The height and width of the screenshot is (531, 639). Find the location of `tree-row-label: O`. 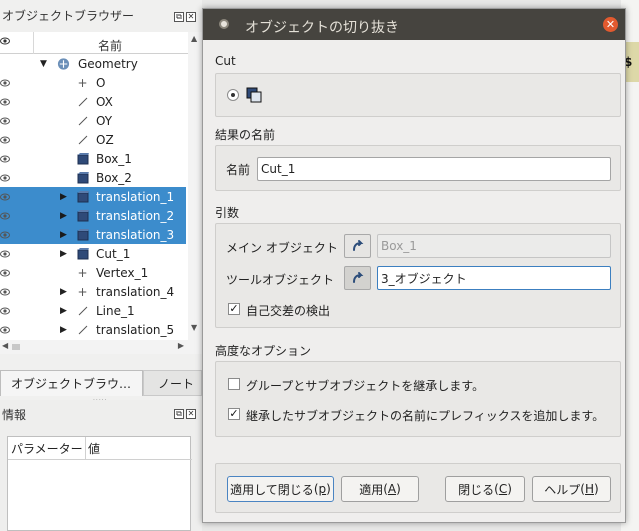

tree-row-label: O is located at coordinates (101, 82).